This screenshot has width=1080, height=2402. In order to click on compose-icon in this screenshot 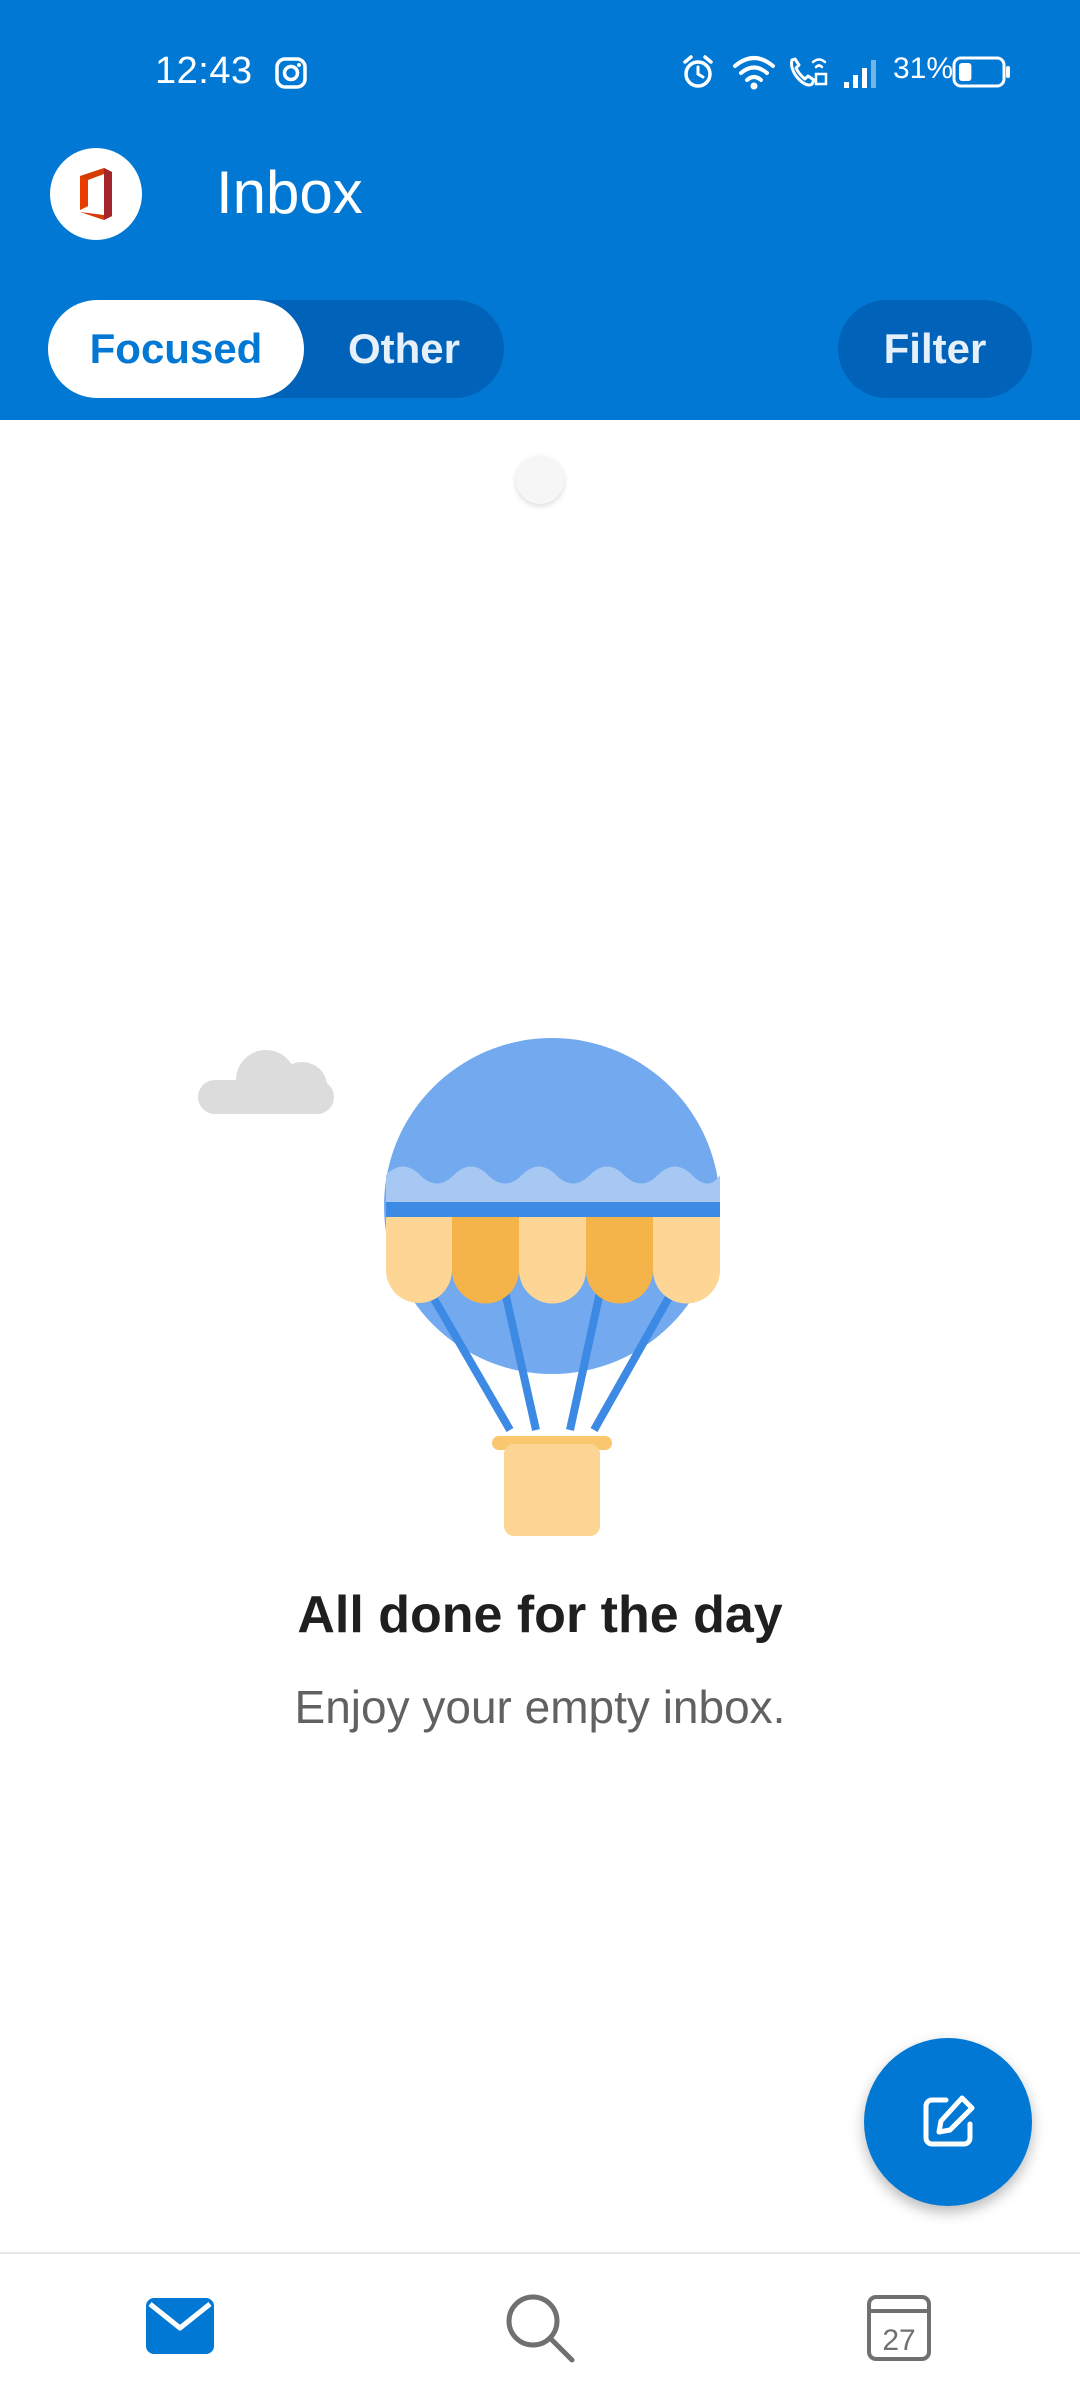, I will do `click(949, 2121)`.